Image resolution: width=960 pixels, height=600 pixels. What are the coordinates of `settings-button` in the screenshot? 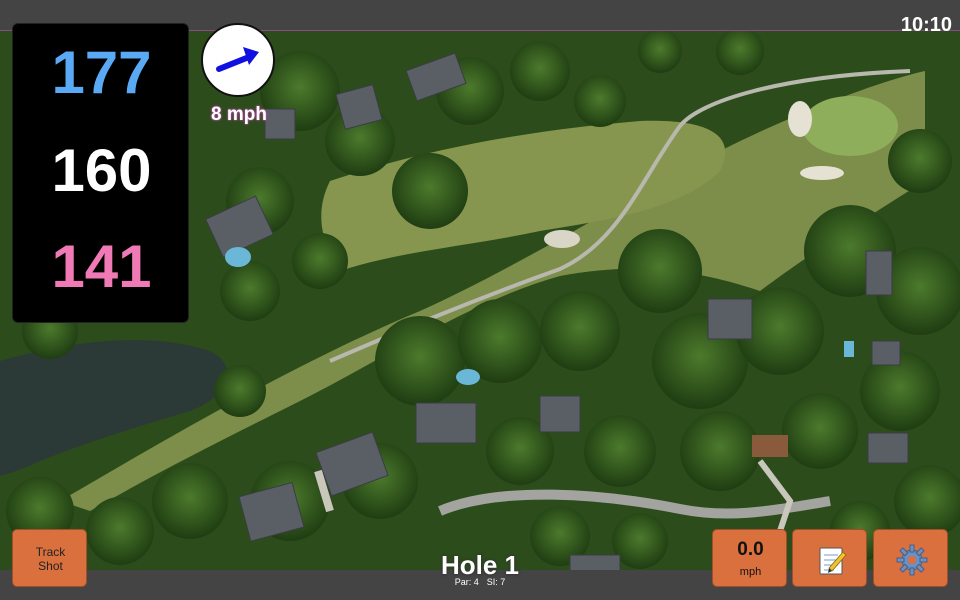 It's located at (910, 558).